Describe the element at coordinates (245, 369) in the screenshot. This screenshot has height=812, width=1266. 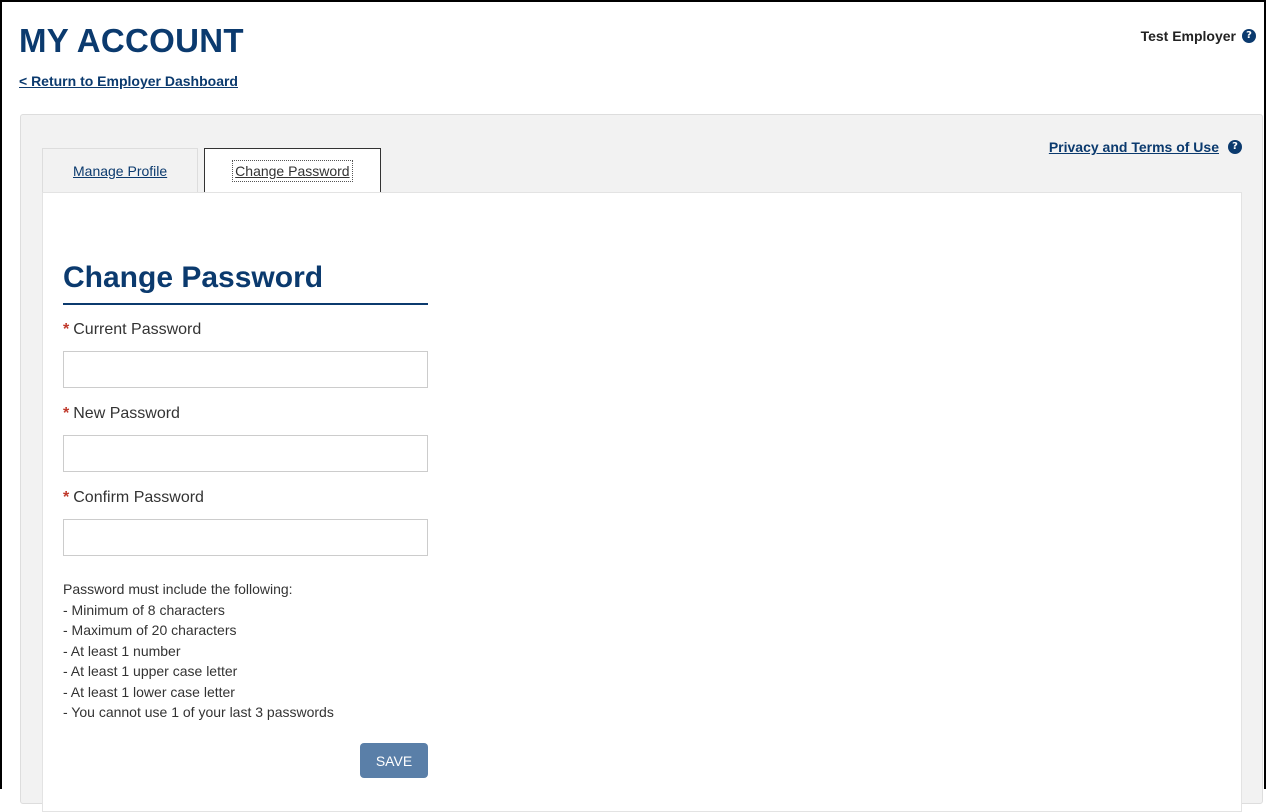
I see `current-password-input` at that location.